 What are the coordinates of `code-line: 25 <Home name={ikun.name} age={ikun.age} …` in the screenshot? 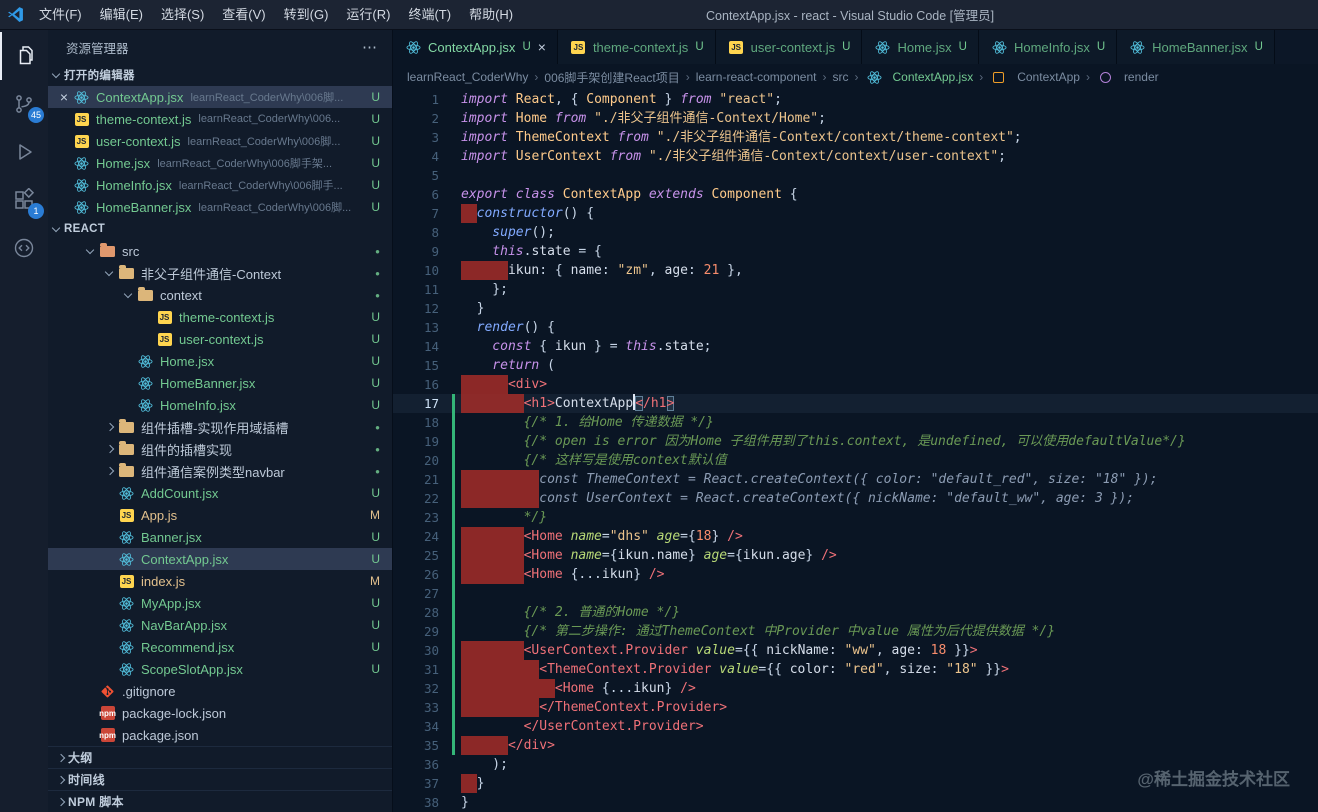 It's located at (855, 555).